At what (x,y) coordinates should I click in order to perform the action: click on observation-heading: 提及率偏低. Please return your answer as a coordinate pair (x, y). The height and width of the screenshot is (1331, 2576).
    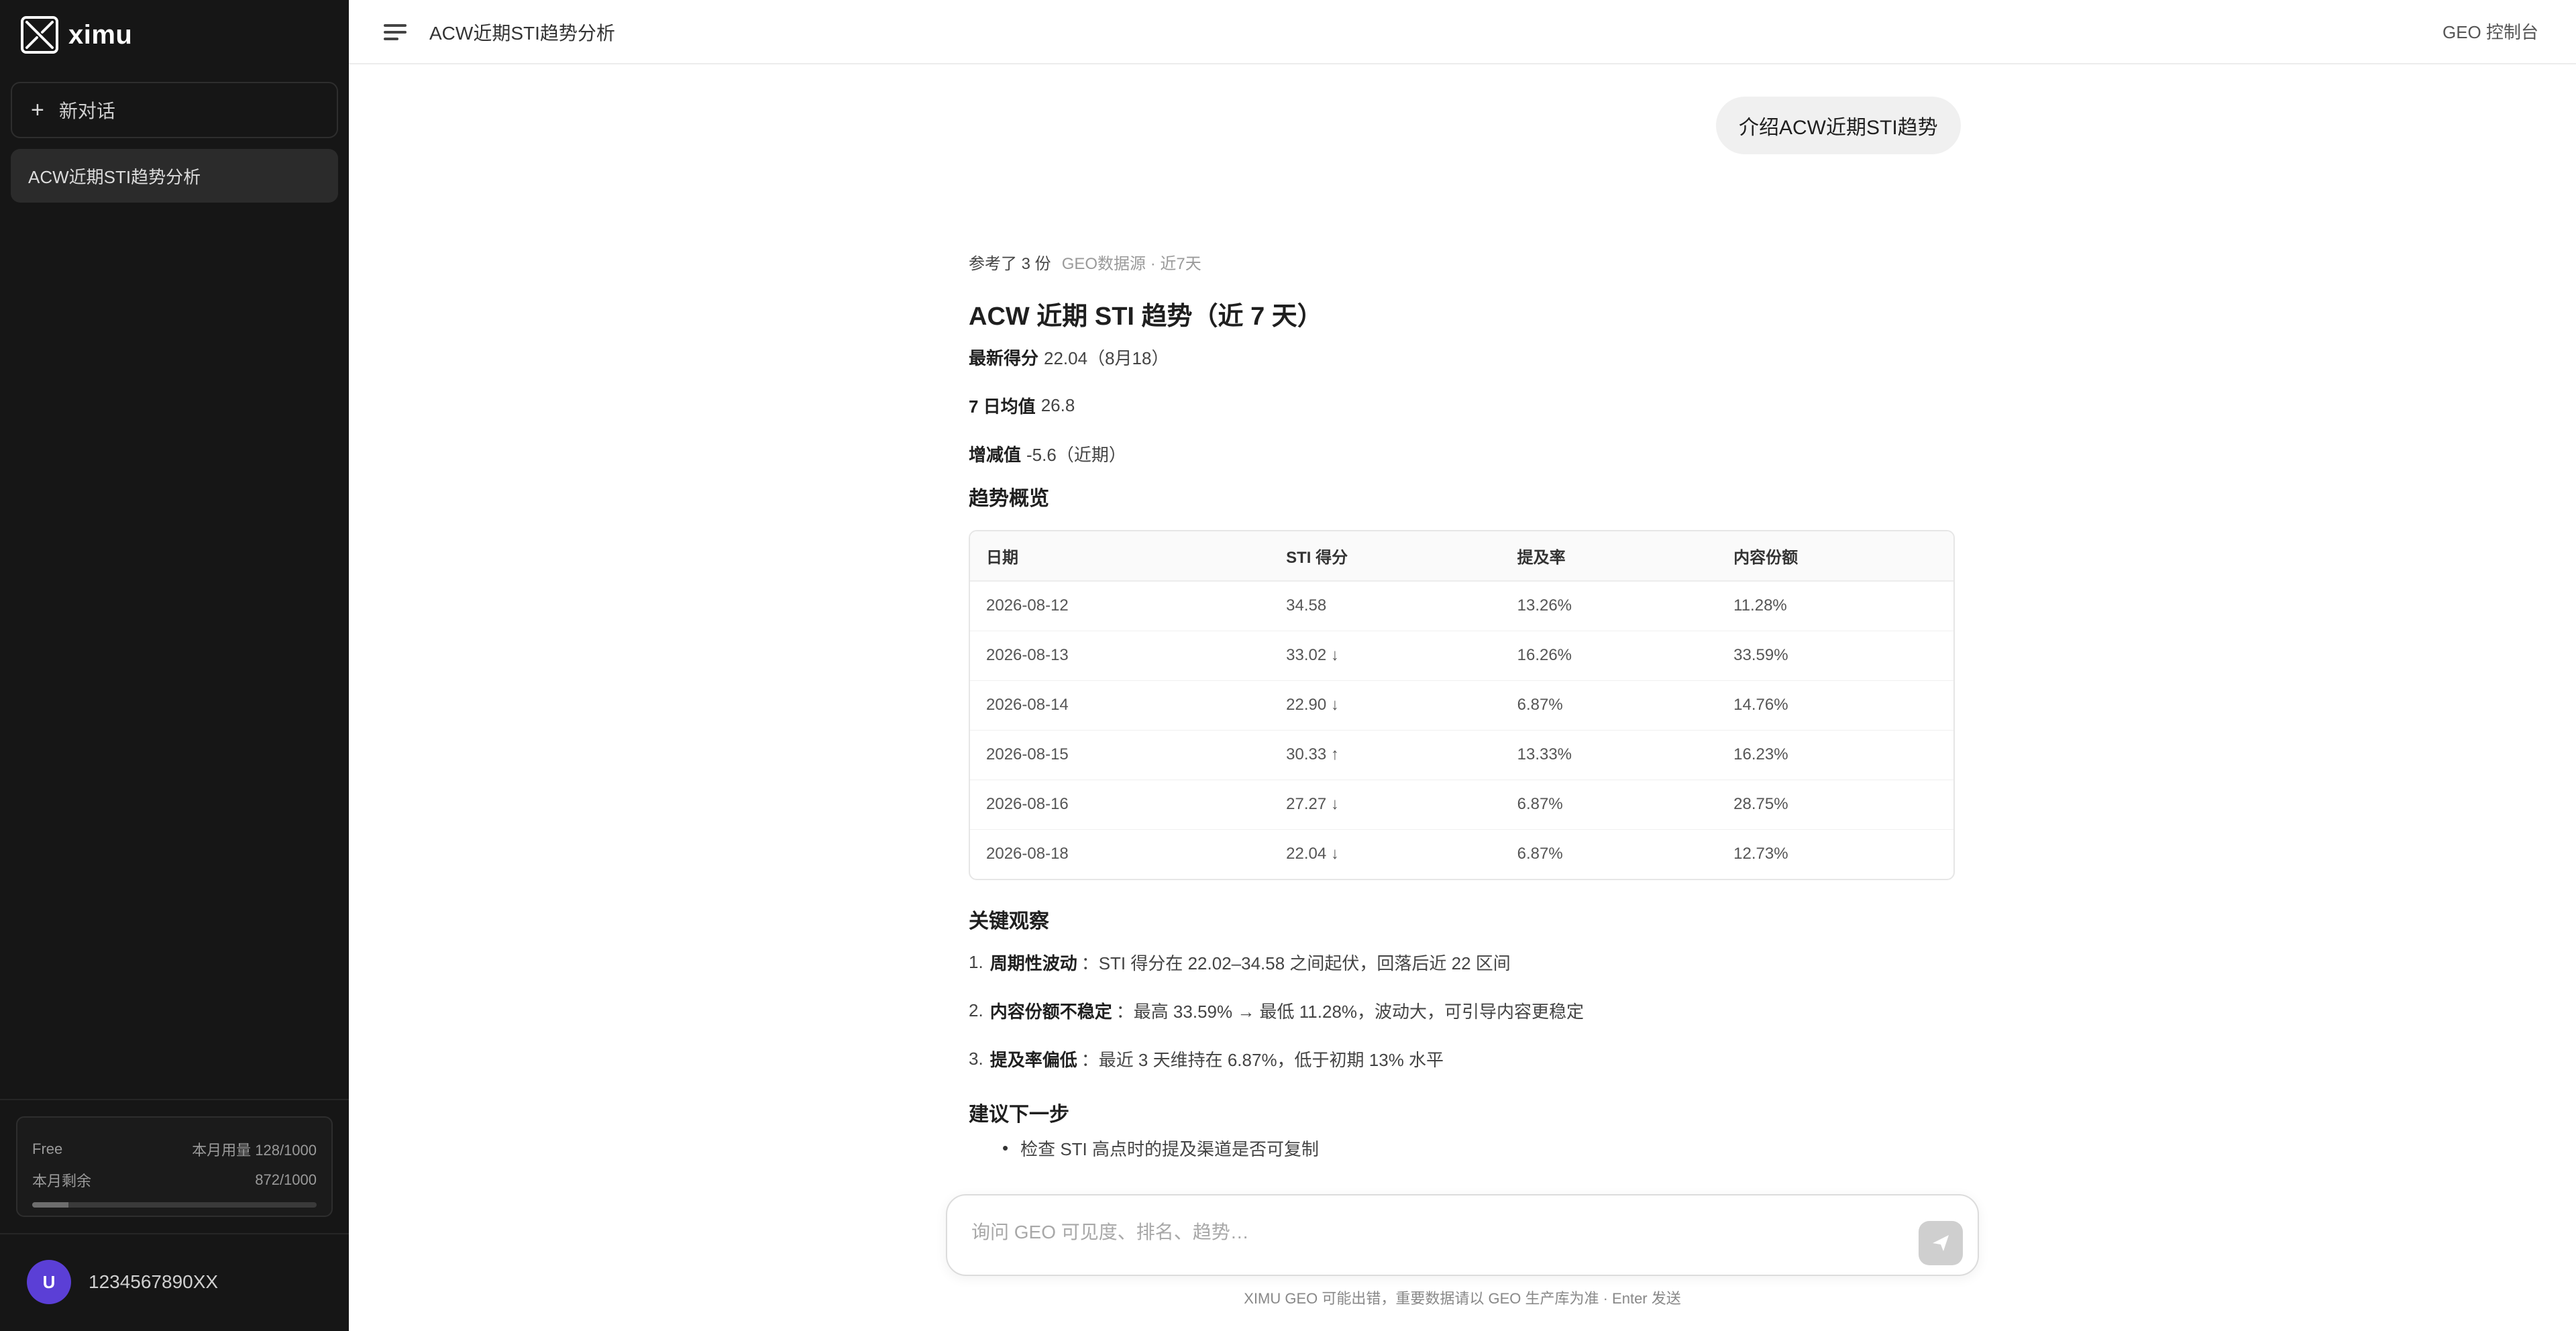
    Looking at the image, I should click on (1033, 1059).